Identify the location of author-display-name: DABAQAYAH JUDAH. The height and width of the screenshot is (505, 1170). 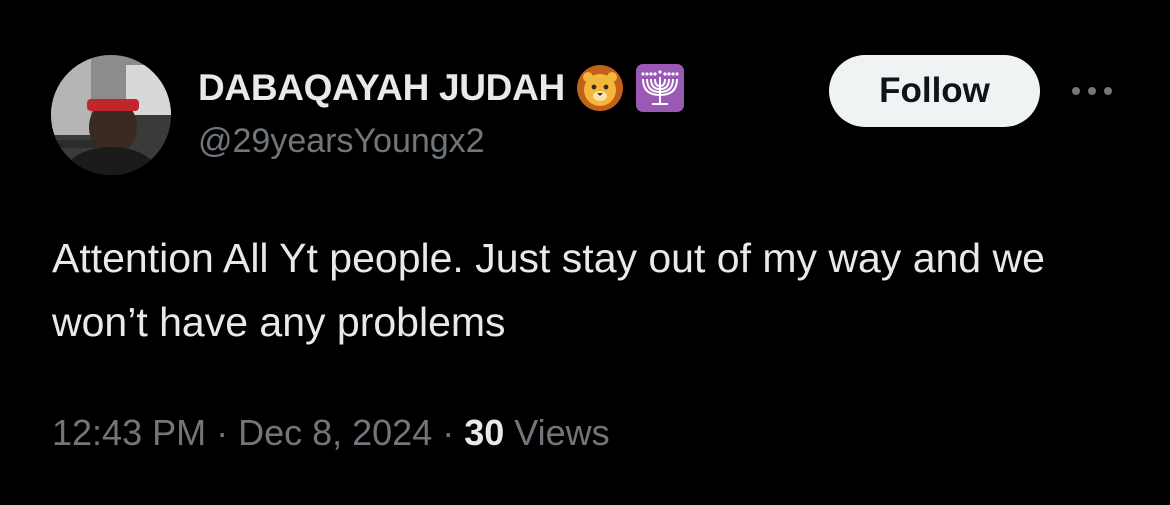
(381, 88).